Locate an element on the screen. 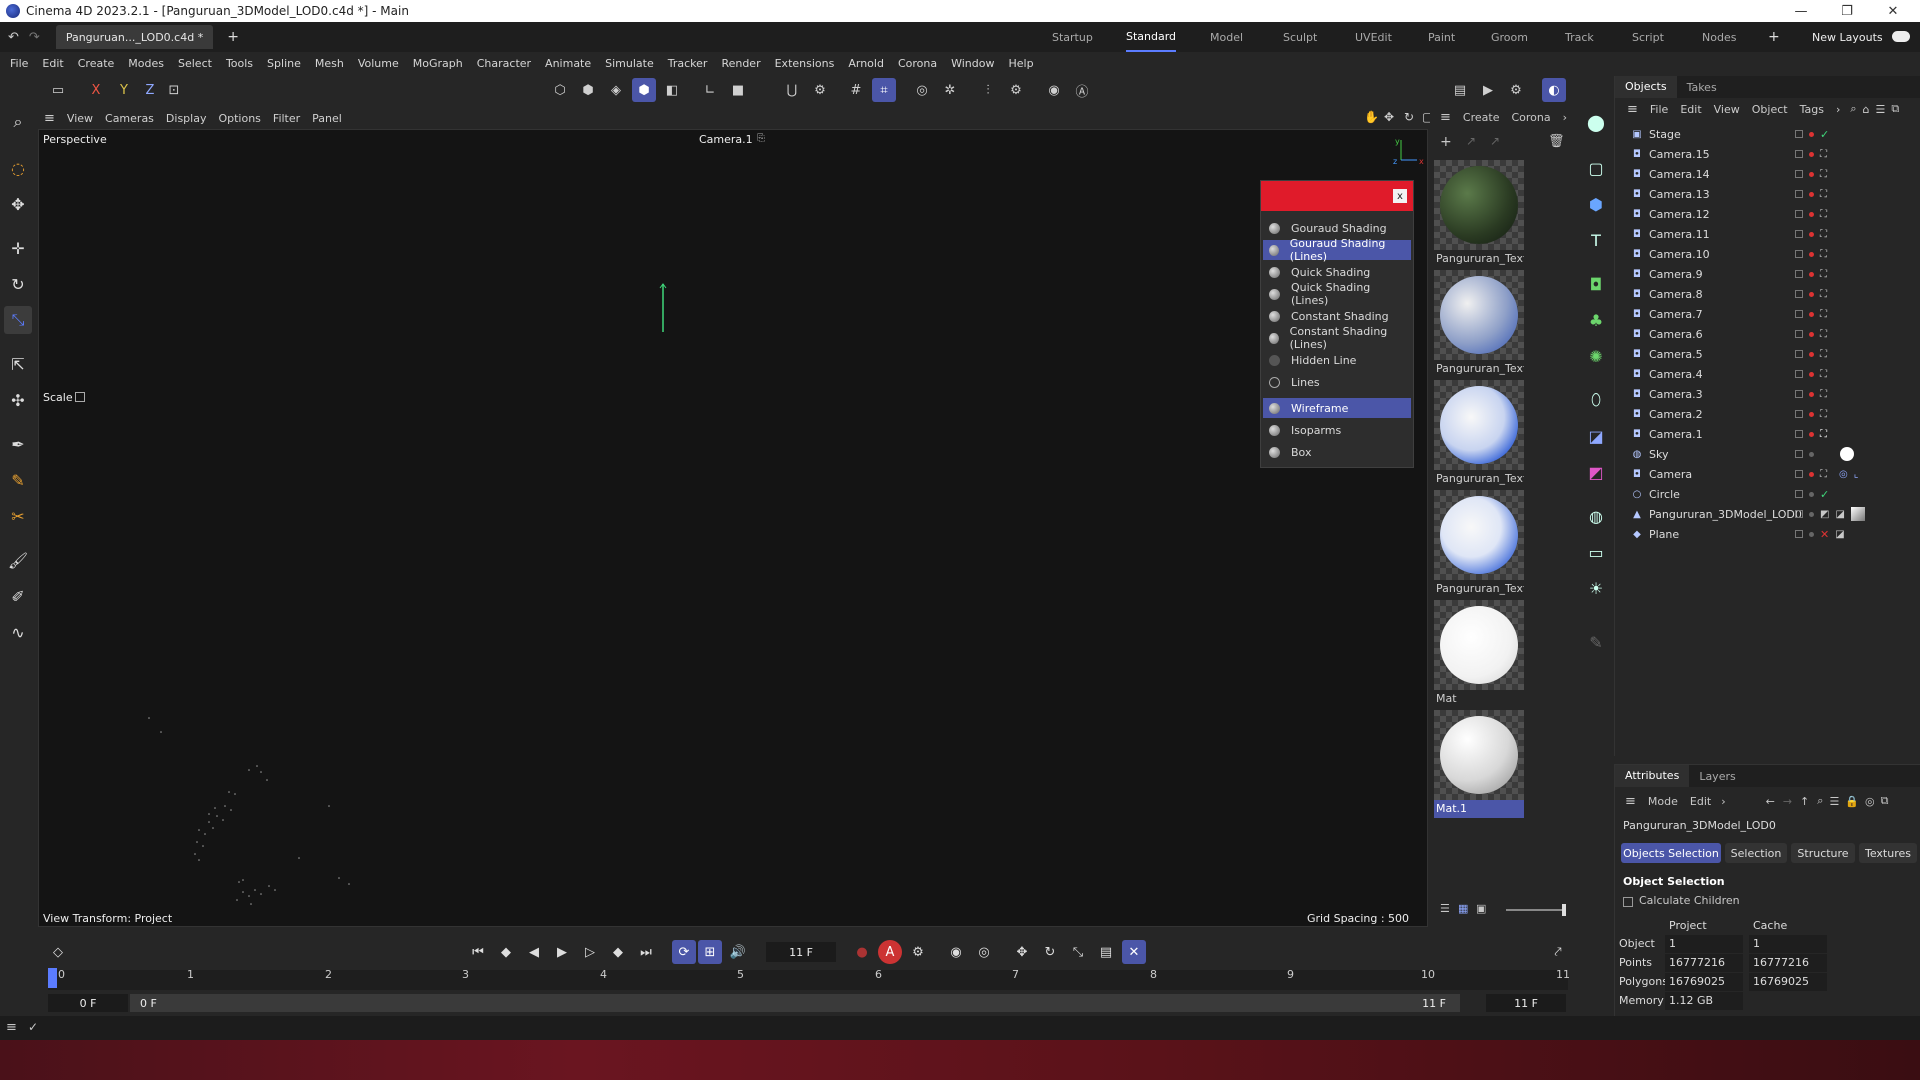  menu-extensions: Extensions is located at coordinates (805, 63).